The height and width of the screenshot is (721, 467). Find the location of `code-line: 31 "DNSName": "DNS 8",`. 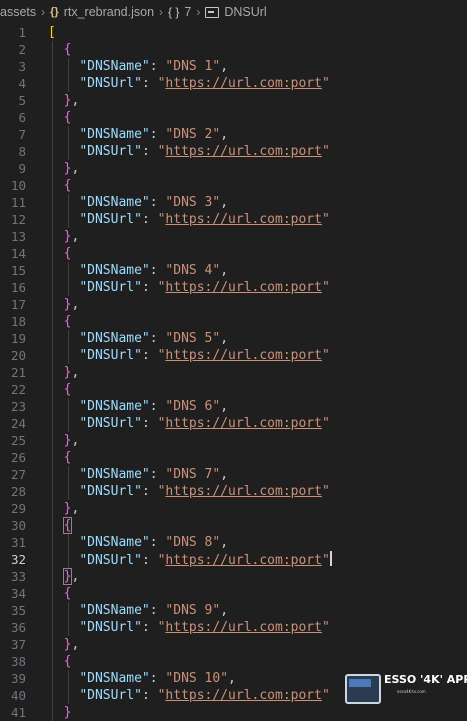

code-line: 31 "DNSName": "DNS 8", is located at coordinates (233, 542).